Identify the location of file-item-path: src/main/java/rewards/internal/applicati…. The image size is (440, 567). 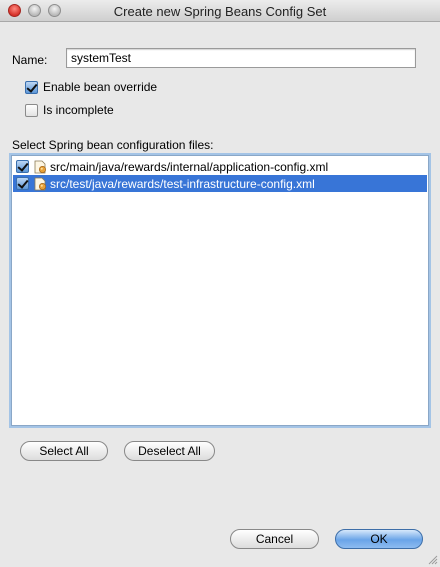
(189, 166).